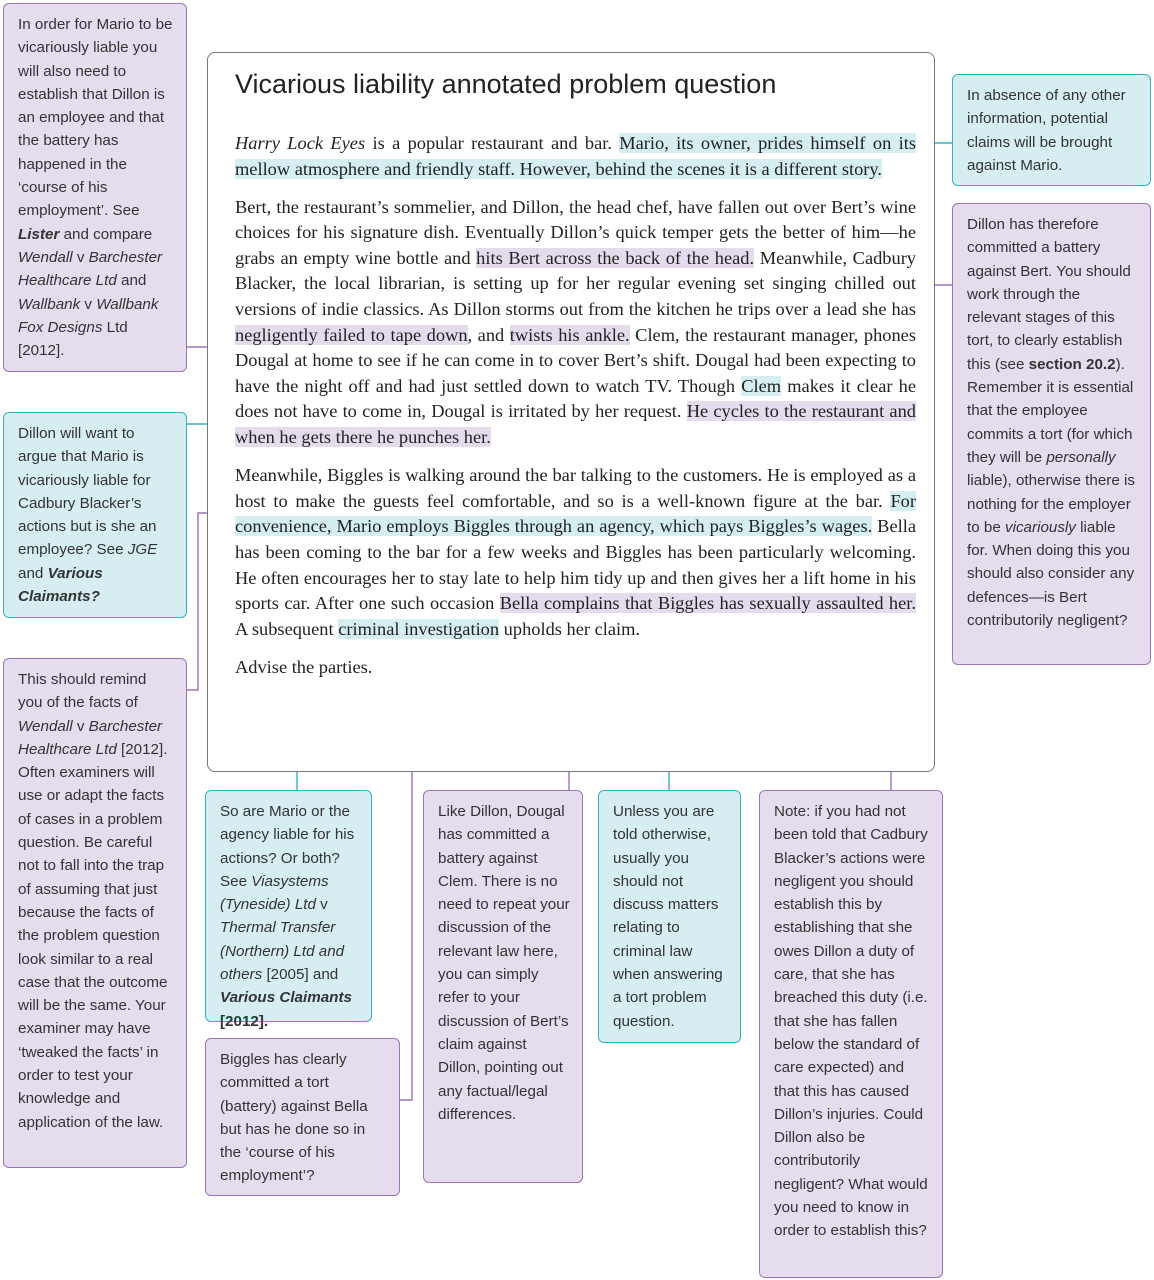 This screenshot has width=1154, height=1280. Describe the element at coordinates (575, 668) in the screenshot. I see `paragraph: Advise the parties.` at that location.